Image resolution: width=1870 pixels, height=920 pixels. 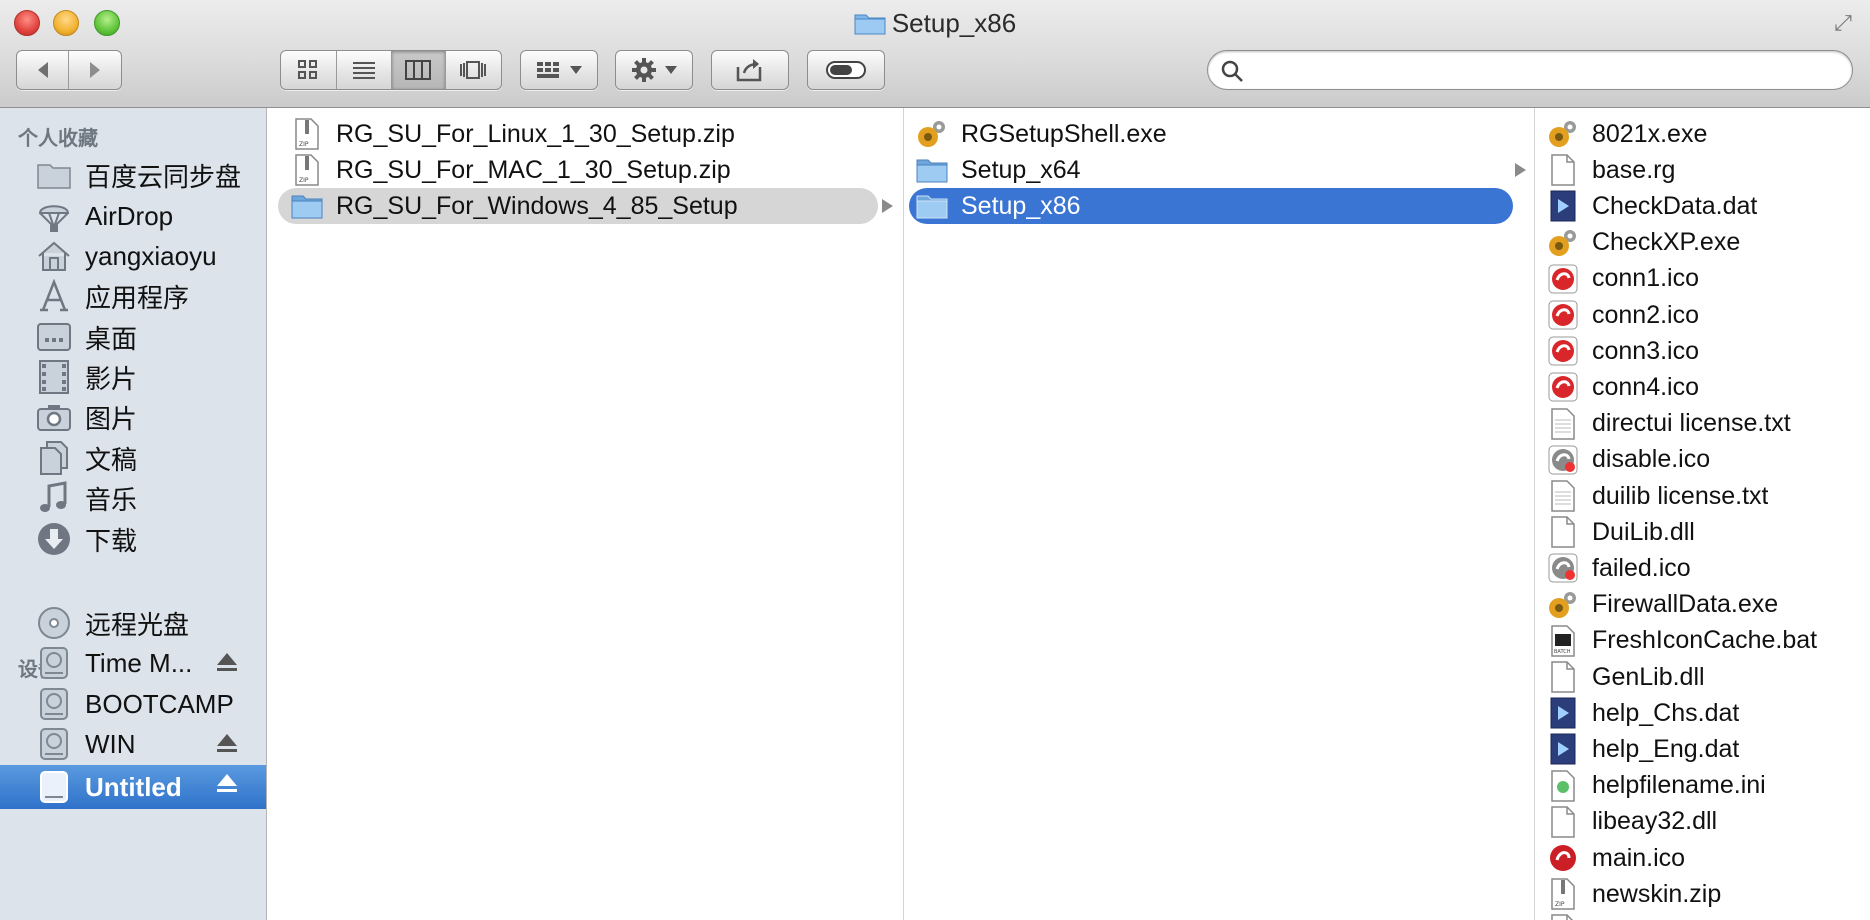 I want to click on fullscreen-icon: ⤢, so click(x=1843, y=23).